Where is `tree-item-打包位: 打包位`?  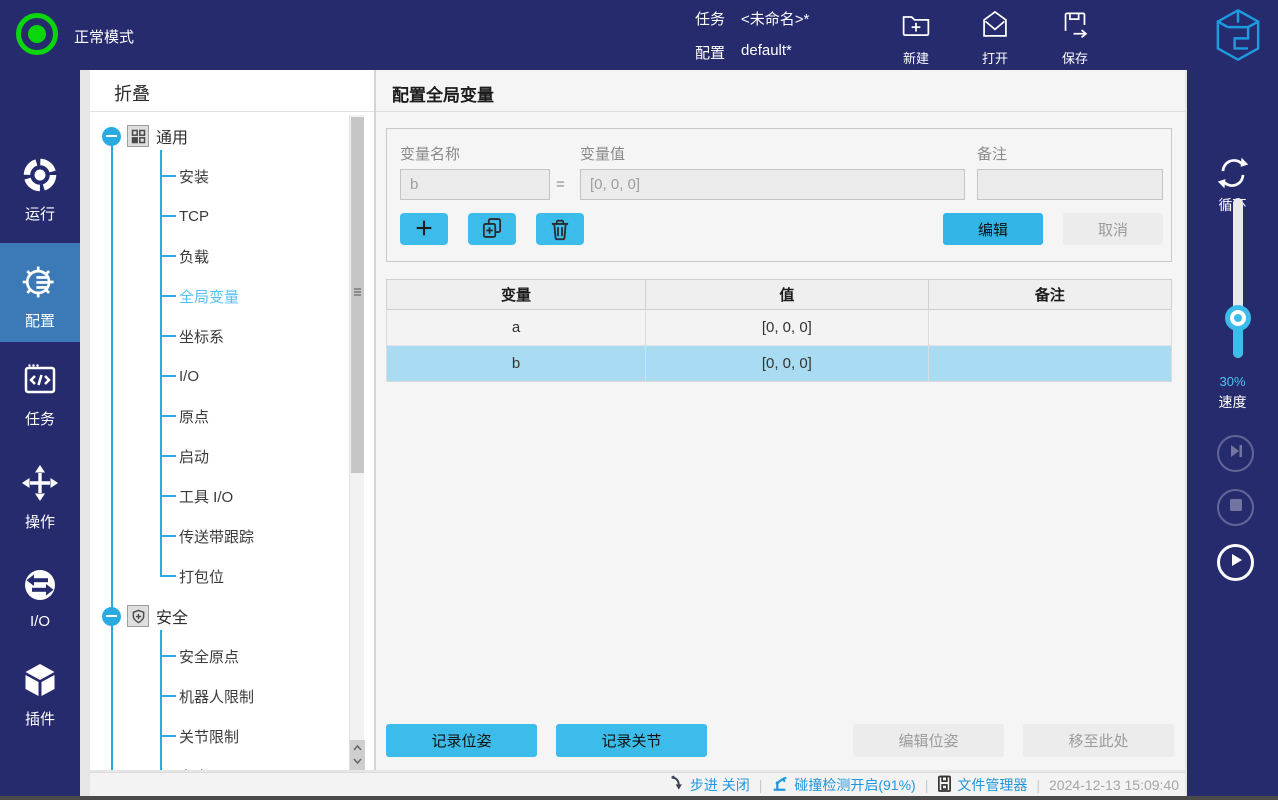 tree-item-打包位: 打包位 is located at coordinates (215, 576).